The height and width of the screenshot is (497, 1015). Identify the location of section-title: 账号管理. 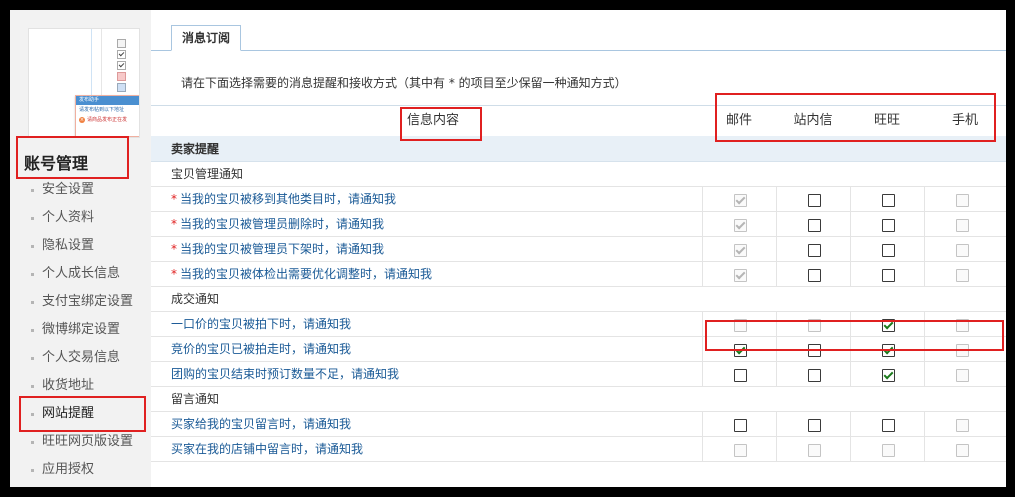
(56, 163).